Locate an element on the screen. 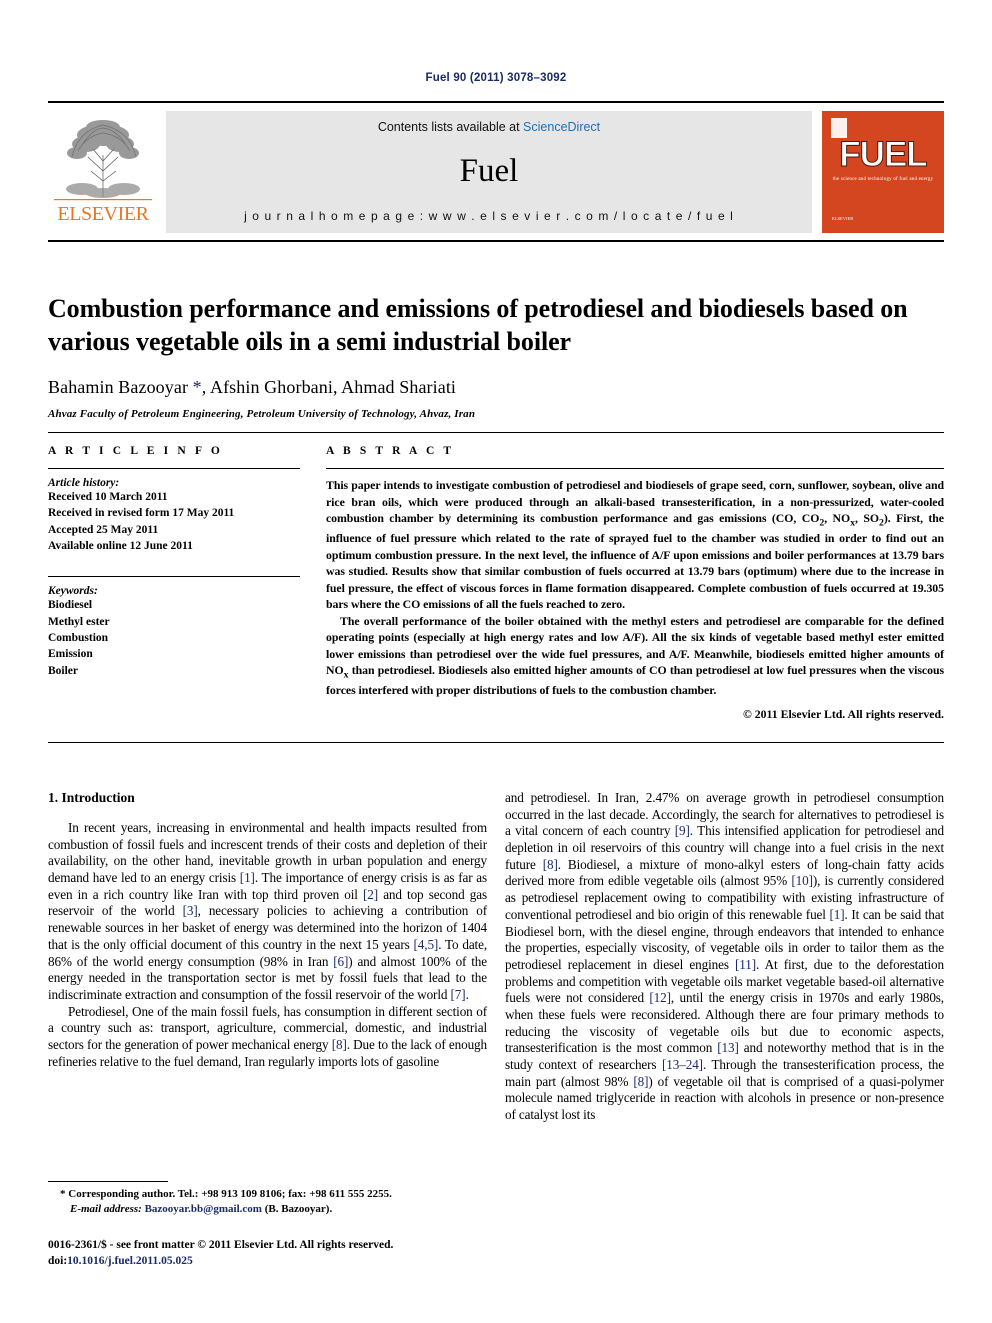 This screenshot has width=992, height=1323. keywords-label: Keywords: is located at coordinates (73, 591).